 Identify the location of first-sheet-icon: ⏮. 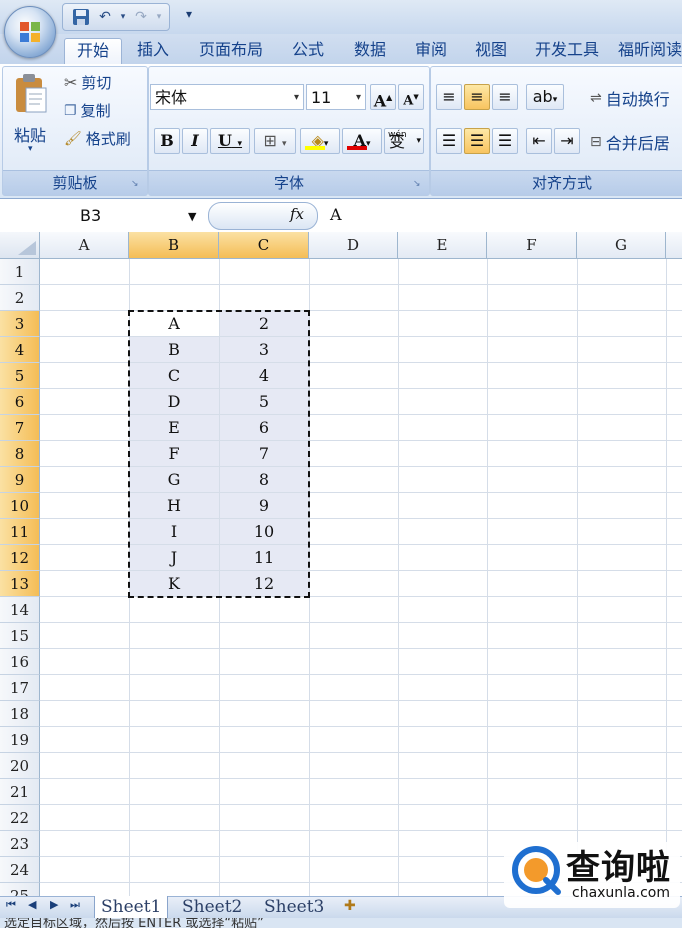
(11, 905).